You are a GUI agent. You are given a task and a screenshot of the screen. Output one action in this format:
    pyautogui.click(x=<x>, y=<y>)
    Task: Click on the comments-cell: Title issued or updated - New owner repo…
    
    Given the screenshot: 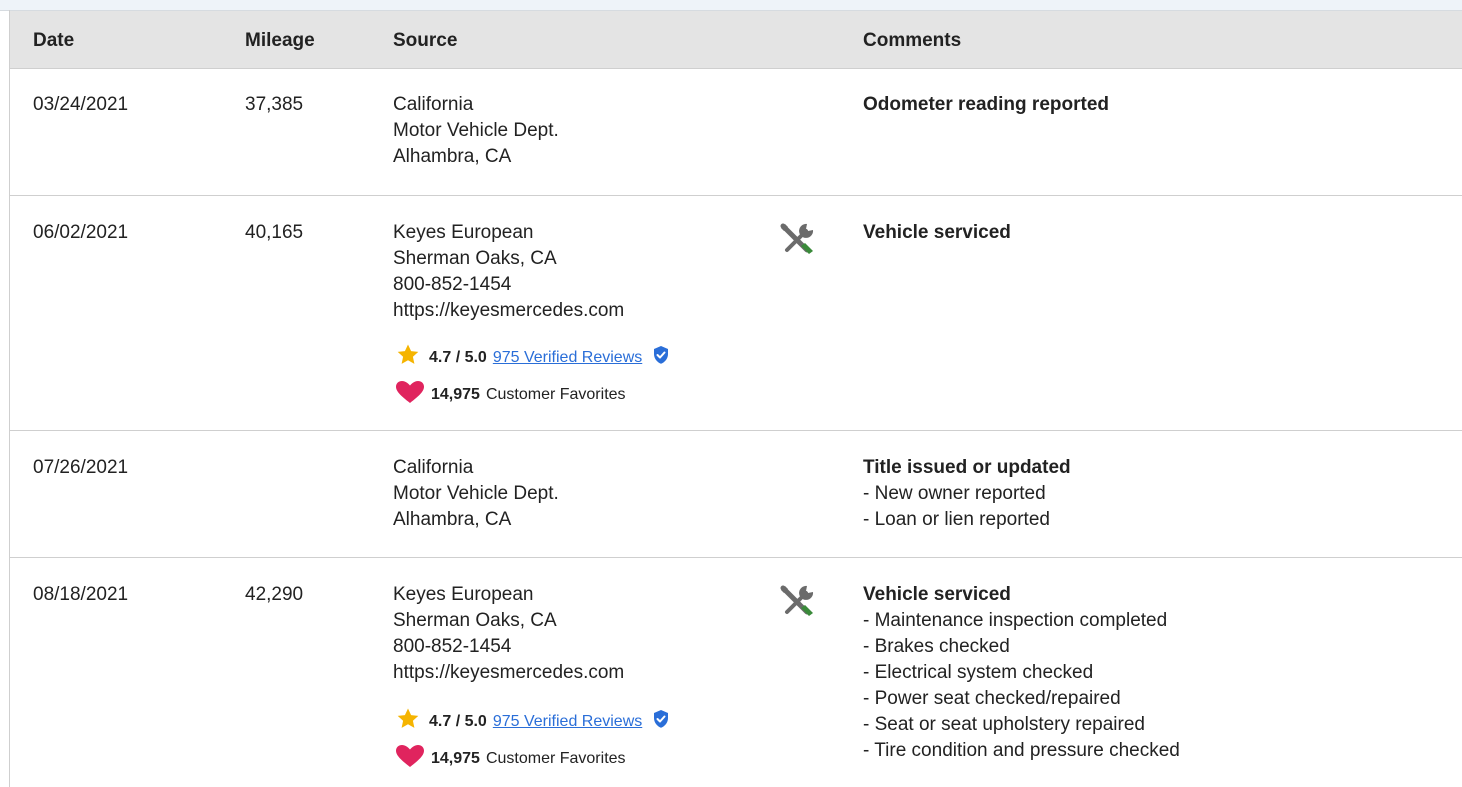 What is the action you would take?
    pyautogui.click(x=967, y=494)
    